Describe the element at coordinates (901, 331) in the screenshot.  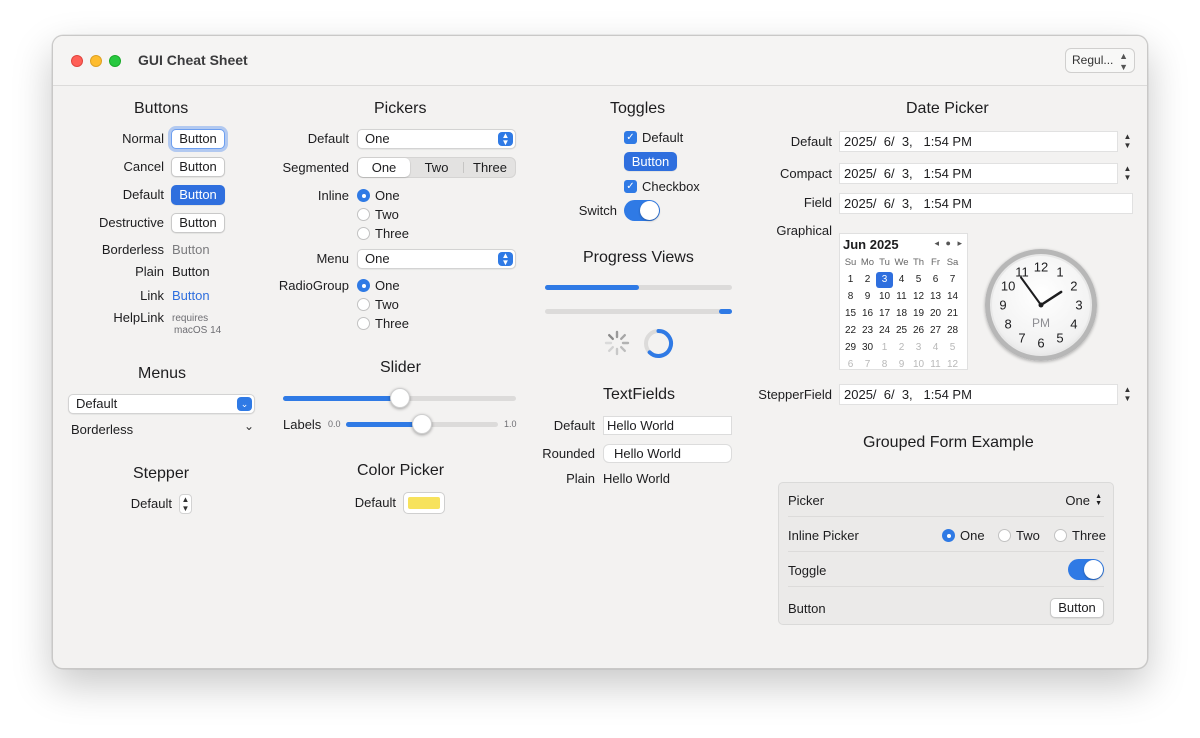
I see `calendar-day: 25` at that location.